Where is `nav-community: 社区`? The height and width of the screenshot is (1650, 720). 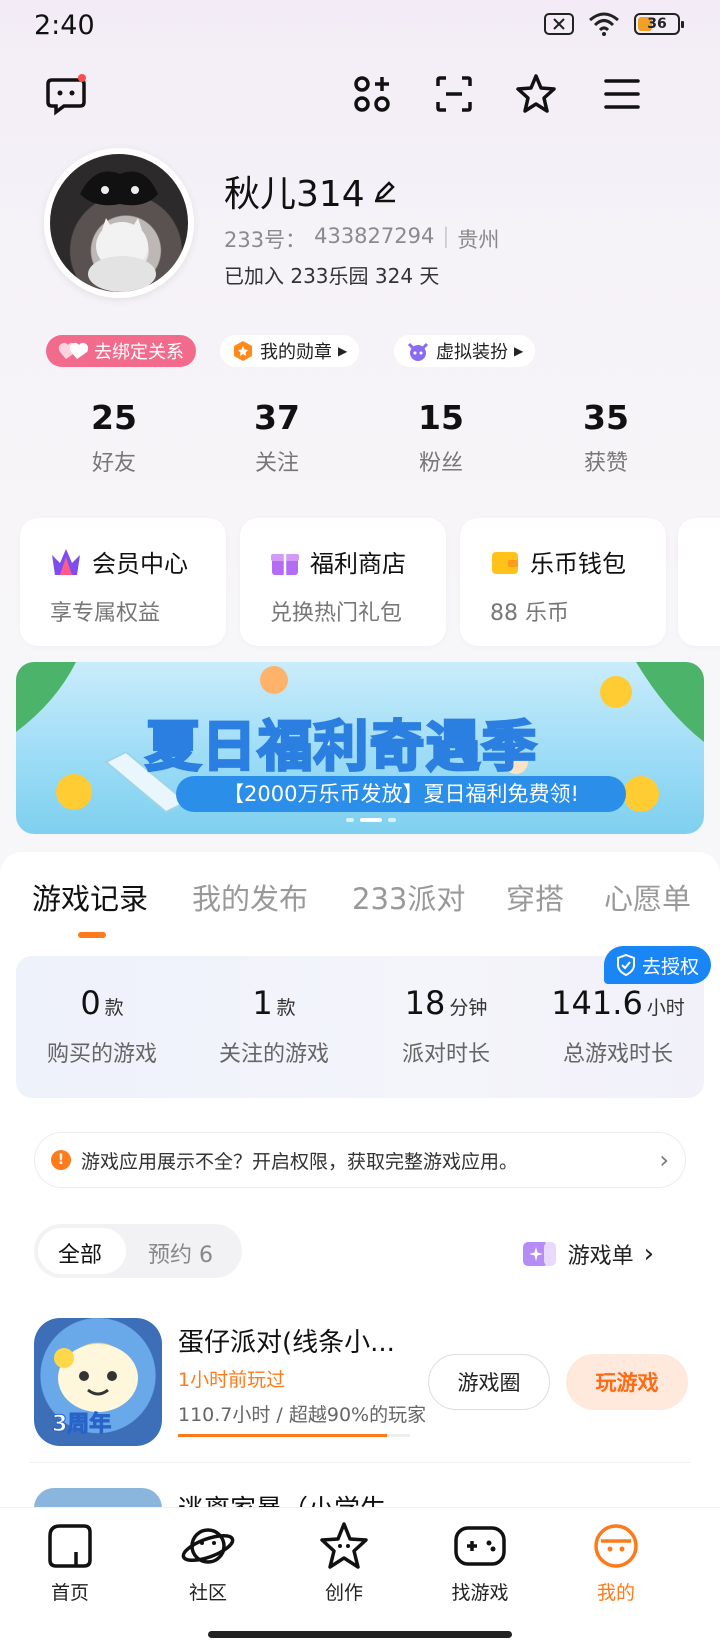 nav-community: 社区 is located at coordinates (208, 1562).